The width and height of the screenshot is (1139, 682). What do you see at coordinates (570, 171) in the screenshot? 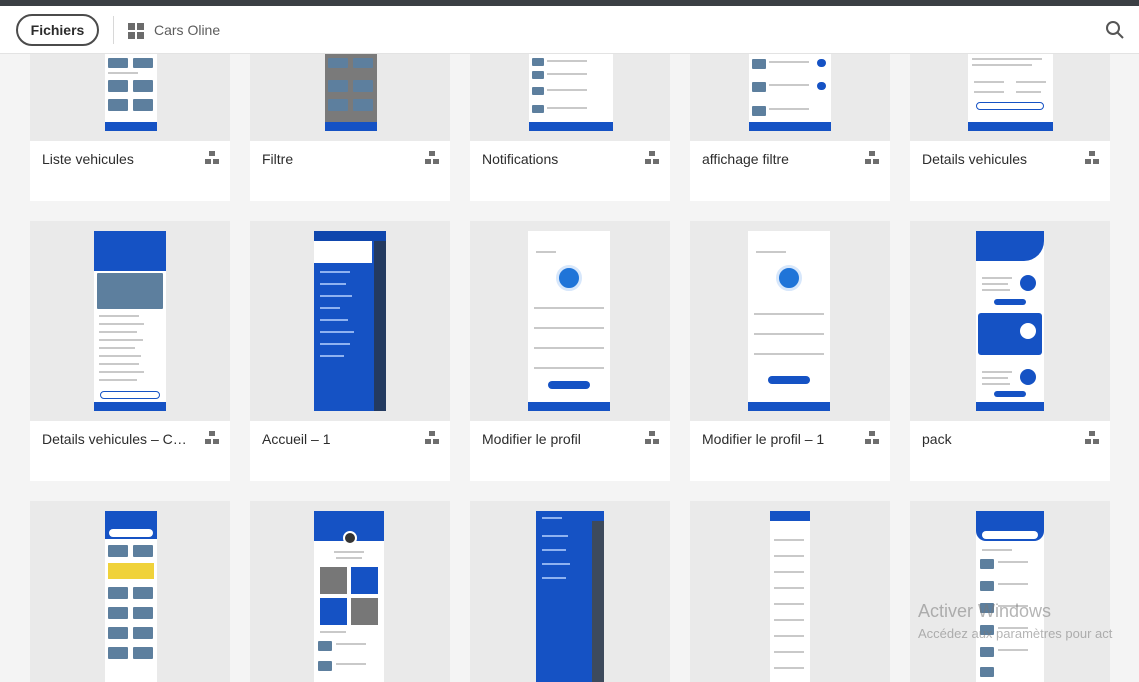
I see `artboard-info: Notifications` at bounding box center [570, 171].